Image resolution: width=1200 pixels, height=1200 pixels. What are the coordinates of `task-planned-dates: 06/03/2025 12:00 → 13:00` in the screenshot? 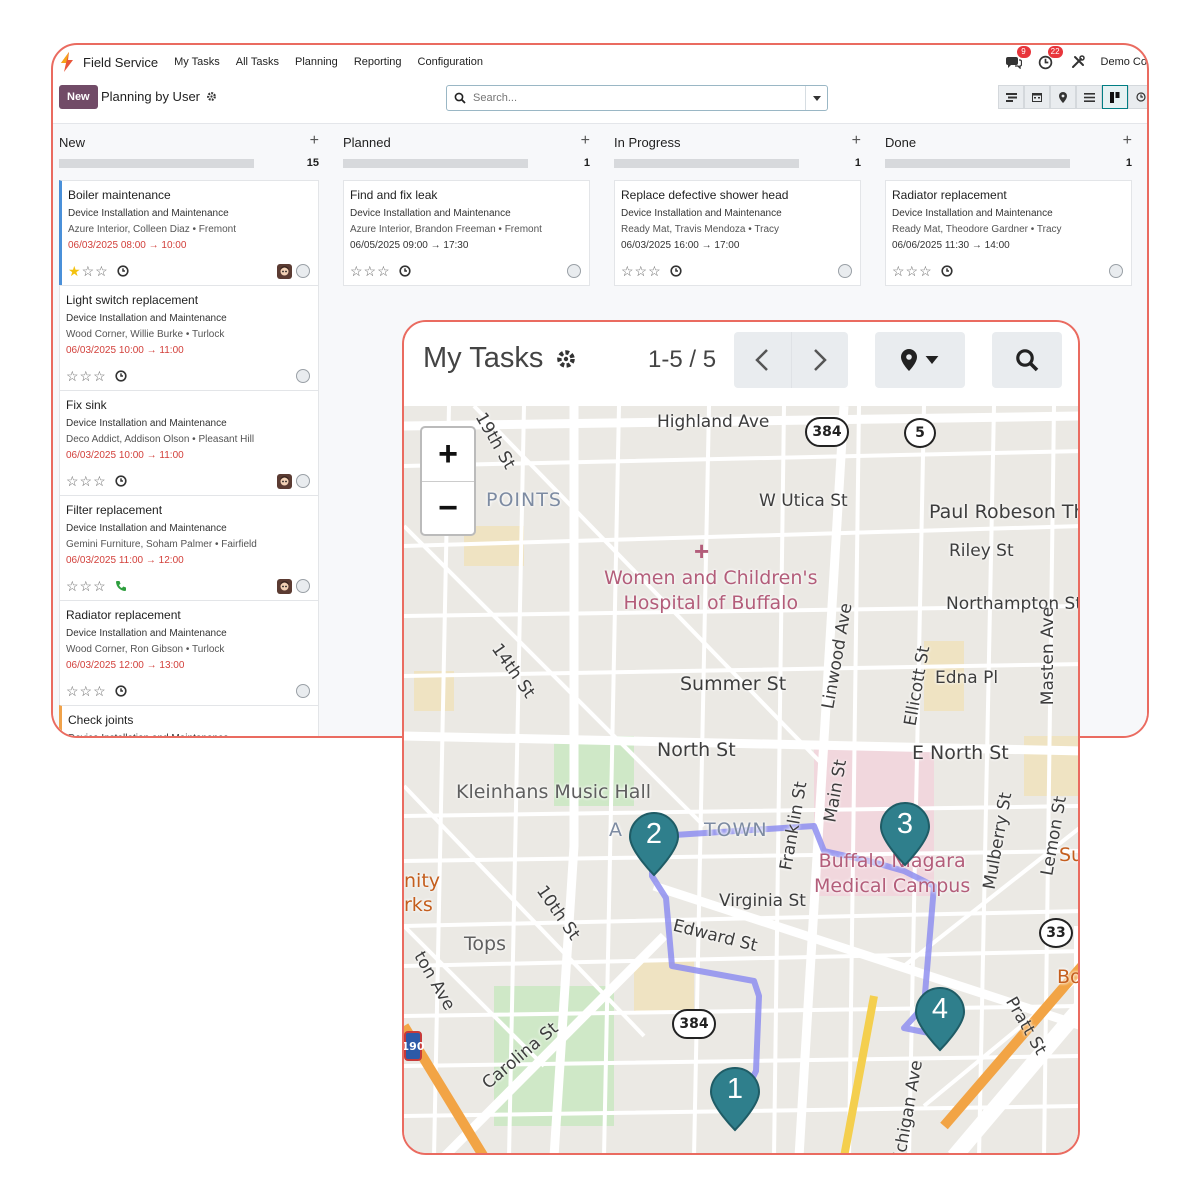 It's located at (125, 665).